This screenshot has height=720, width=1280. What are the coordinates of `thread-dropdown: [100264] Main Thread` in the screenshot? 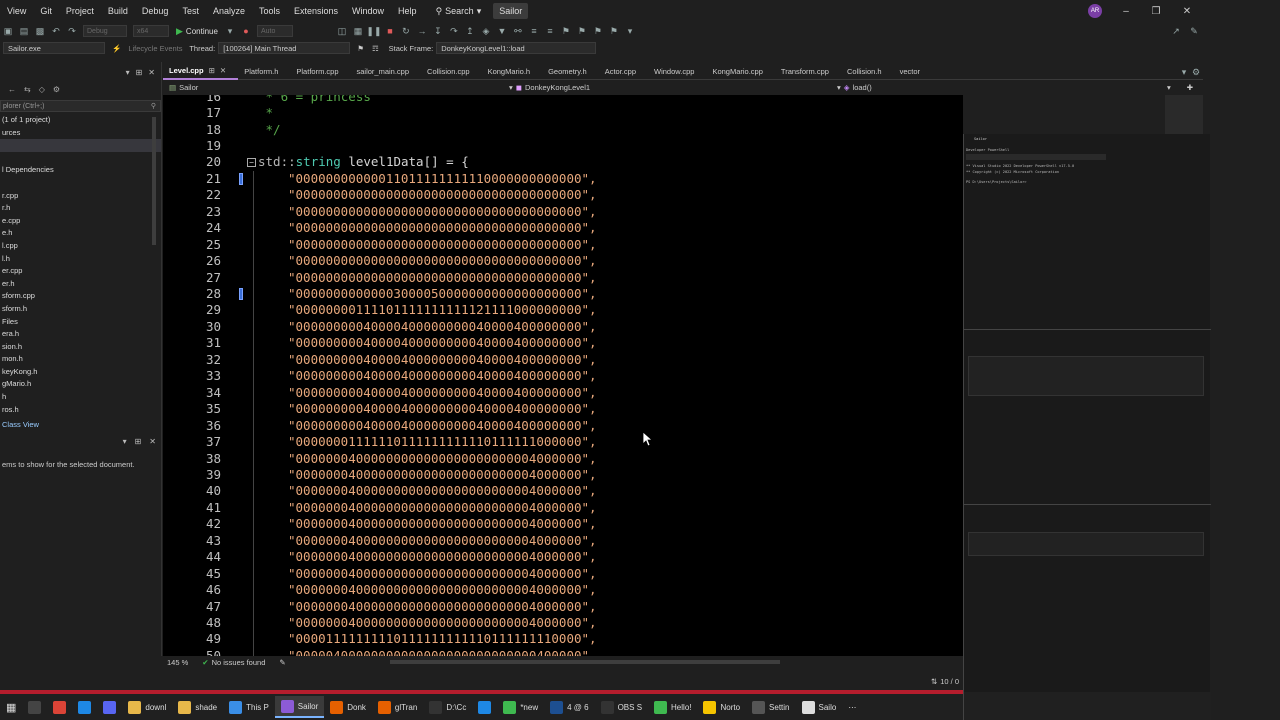 It's located at (284, 48).